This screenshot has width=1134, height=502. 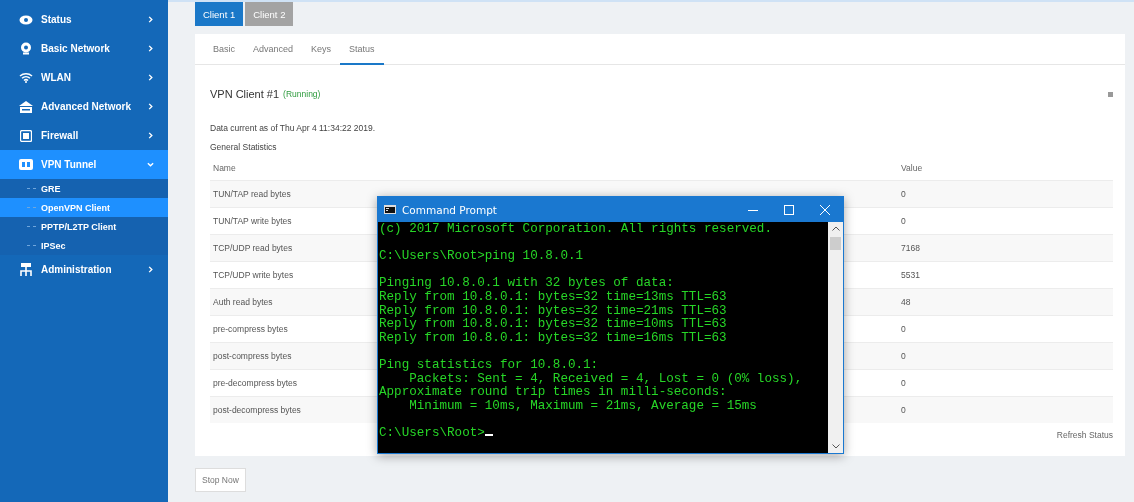 What do you see at coordinates (1005, 302) in the screenshot?
I see `table-cell: 48` at bounding box center [1005, 302].